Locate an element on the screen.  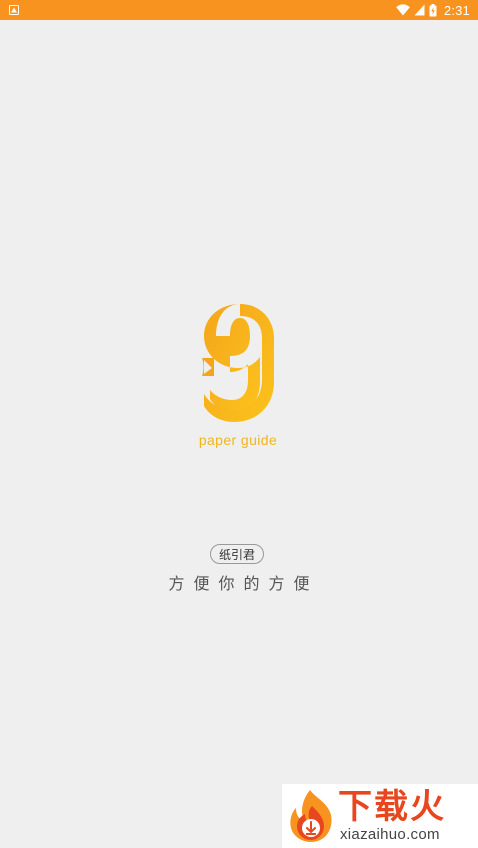
fire-logo-icon is located at coordinates (311, 816).